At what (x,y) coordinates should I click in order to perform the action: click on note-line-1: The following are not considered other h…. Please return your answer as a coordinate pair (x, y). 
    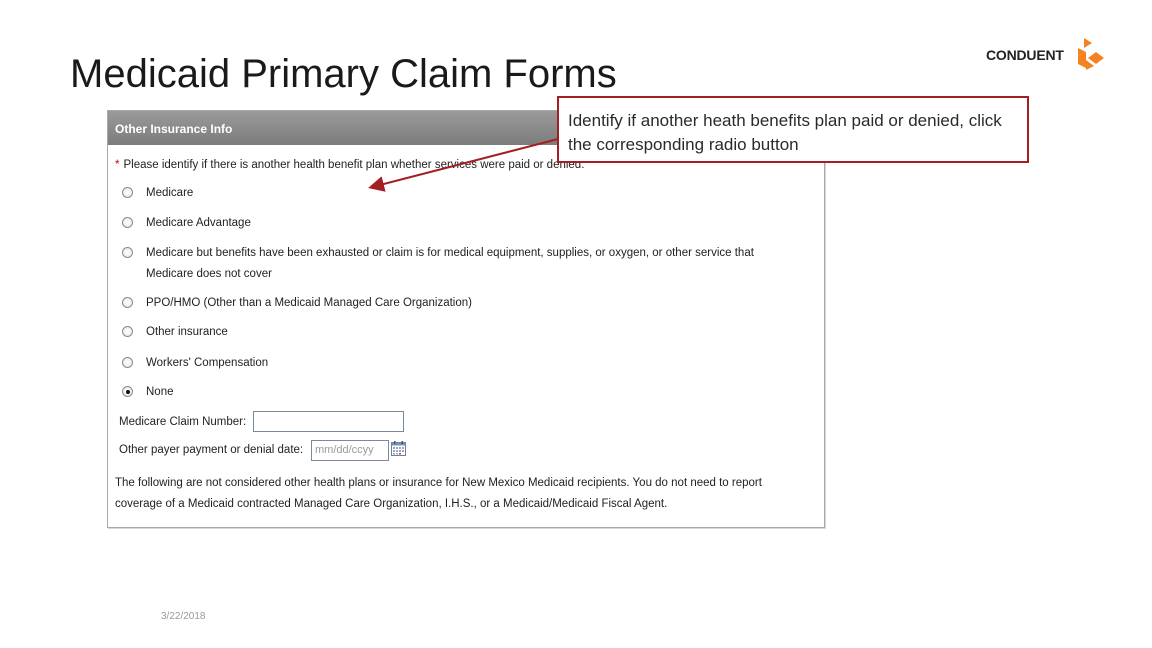
    Looking at the image, I should click on (438, 483).